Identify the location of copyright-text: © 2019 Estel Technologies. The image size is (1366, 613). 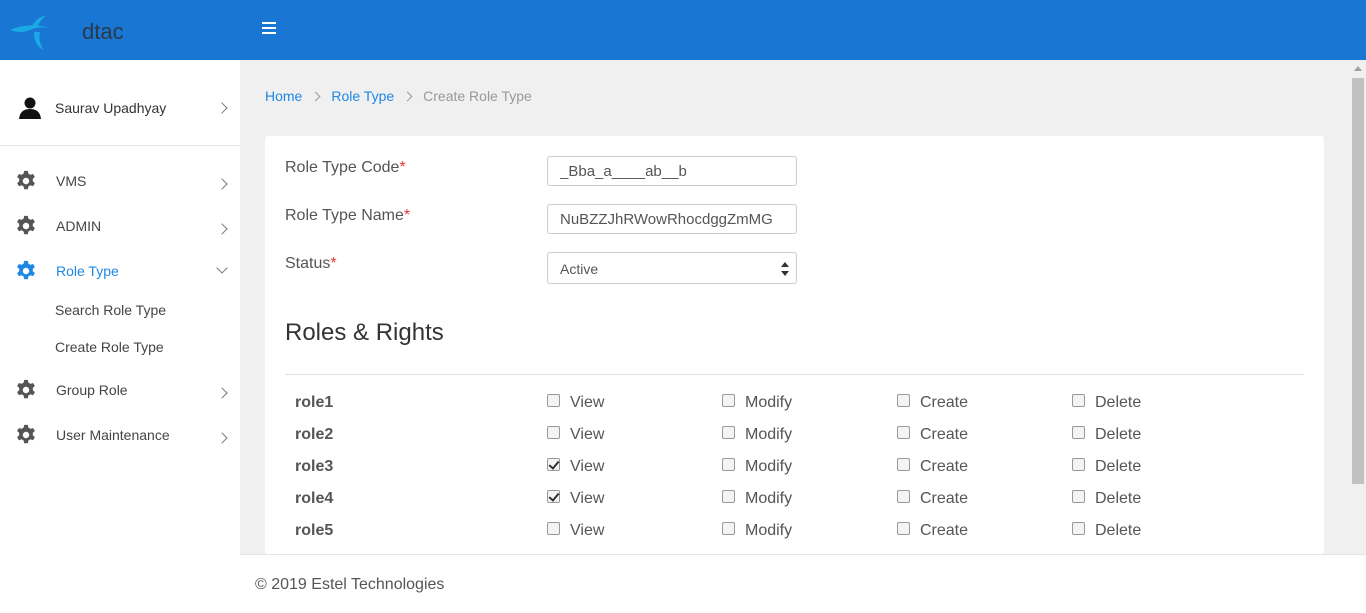
(350, 584).